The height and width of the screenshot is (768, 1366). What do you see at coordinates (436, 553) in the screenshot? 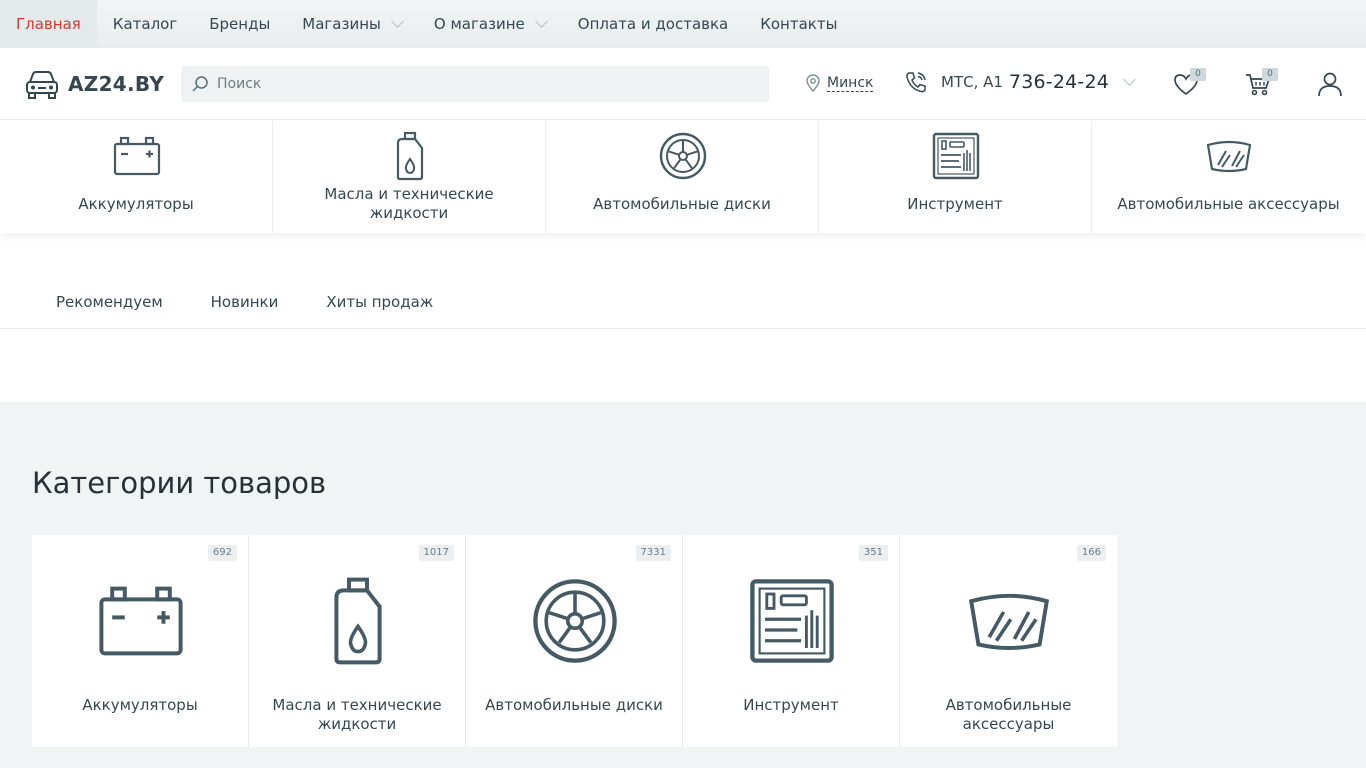
I see `item-count-badge: 1017` at bounding box center [436, 553].